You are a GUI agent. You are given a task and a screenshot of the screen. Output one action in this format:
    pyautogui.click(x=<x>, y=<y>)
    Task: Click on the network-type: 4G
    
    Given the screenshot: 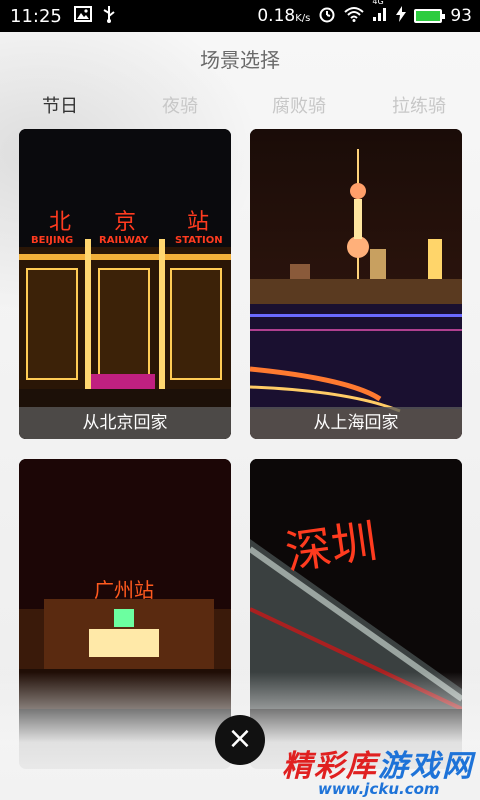 What is the action you would take?
    pyautogui.click(x=378, y=3)
    